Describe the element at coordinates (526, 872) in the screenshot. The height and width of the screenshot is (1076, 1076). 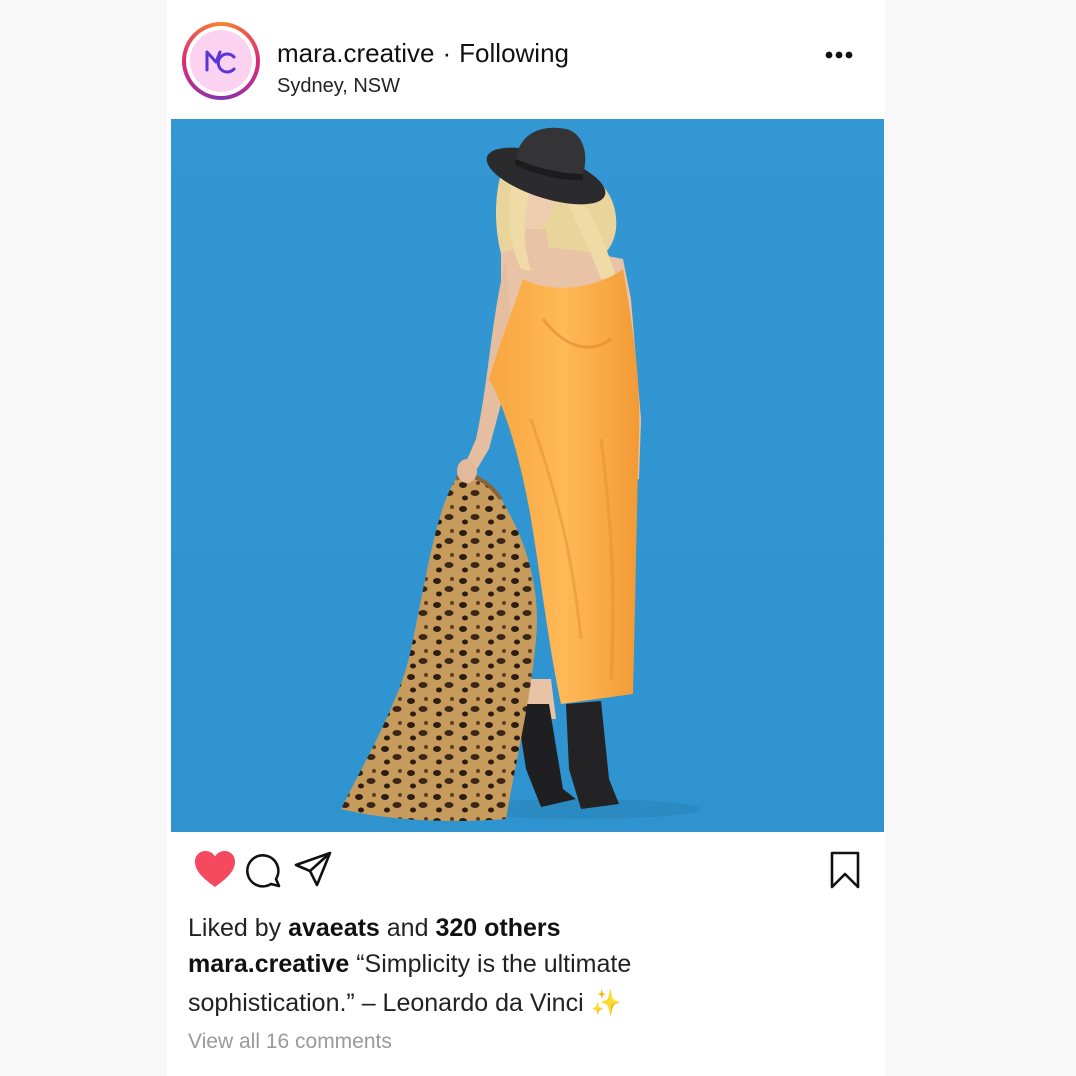
I see `action-bar` at that location.